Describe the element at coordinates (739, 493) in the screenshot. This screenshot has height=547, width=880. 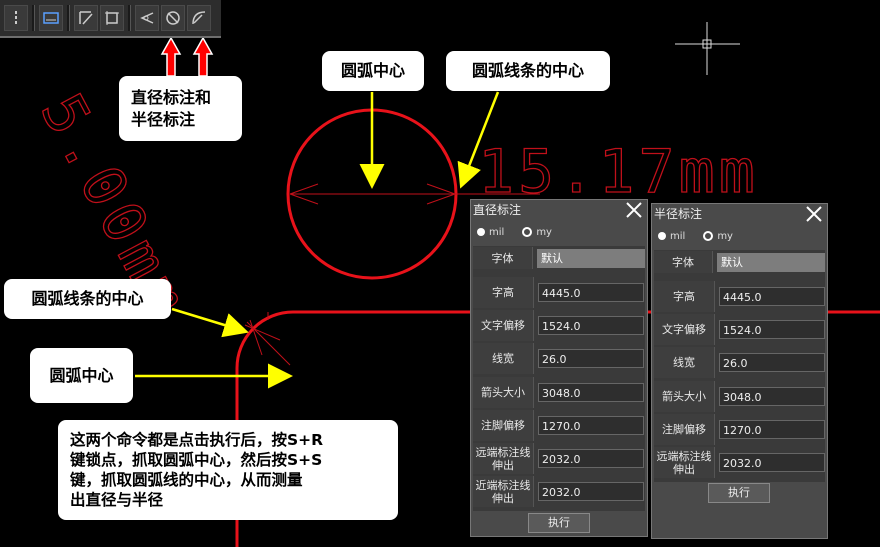
I see `radius-execute-button: 执行` at that location.